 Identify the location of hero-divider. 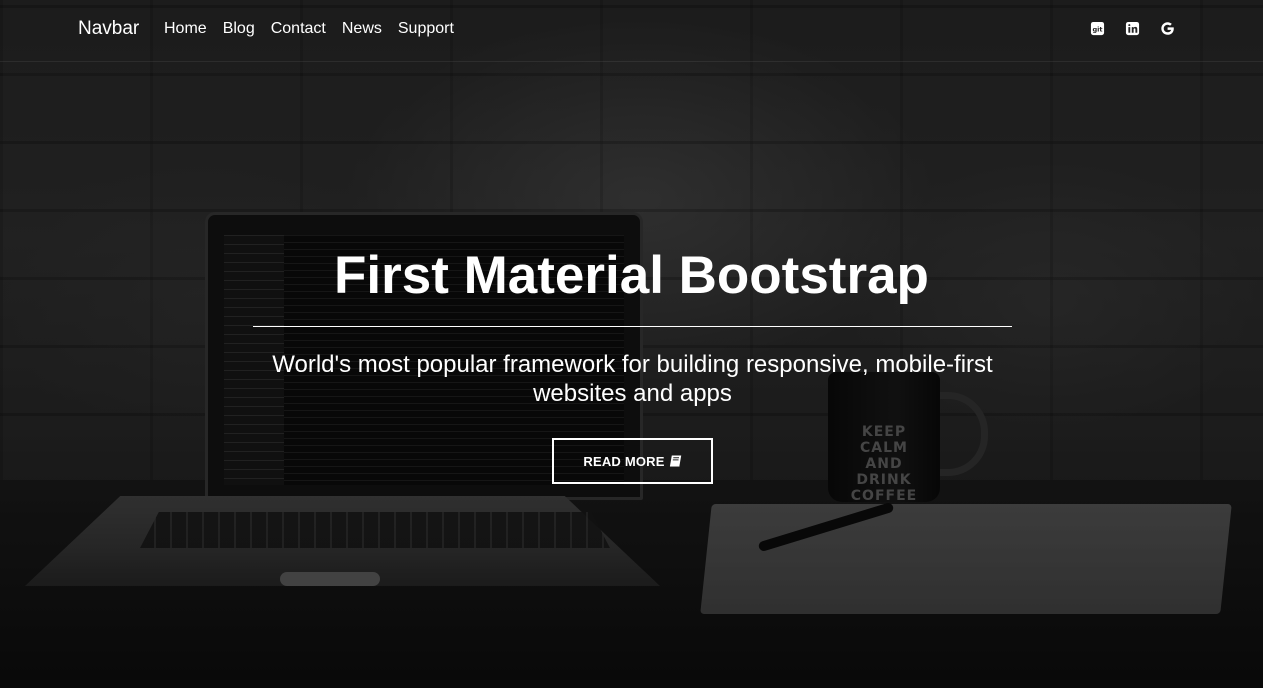
(632, 326).